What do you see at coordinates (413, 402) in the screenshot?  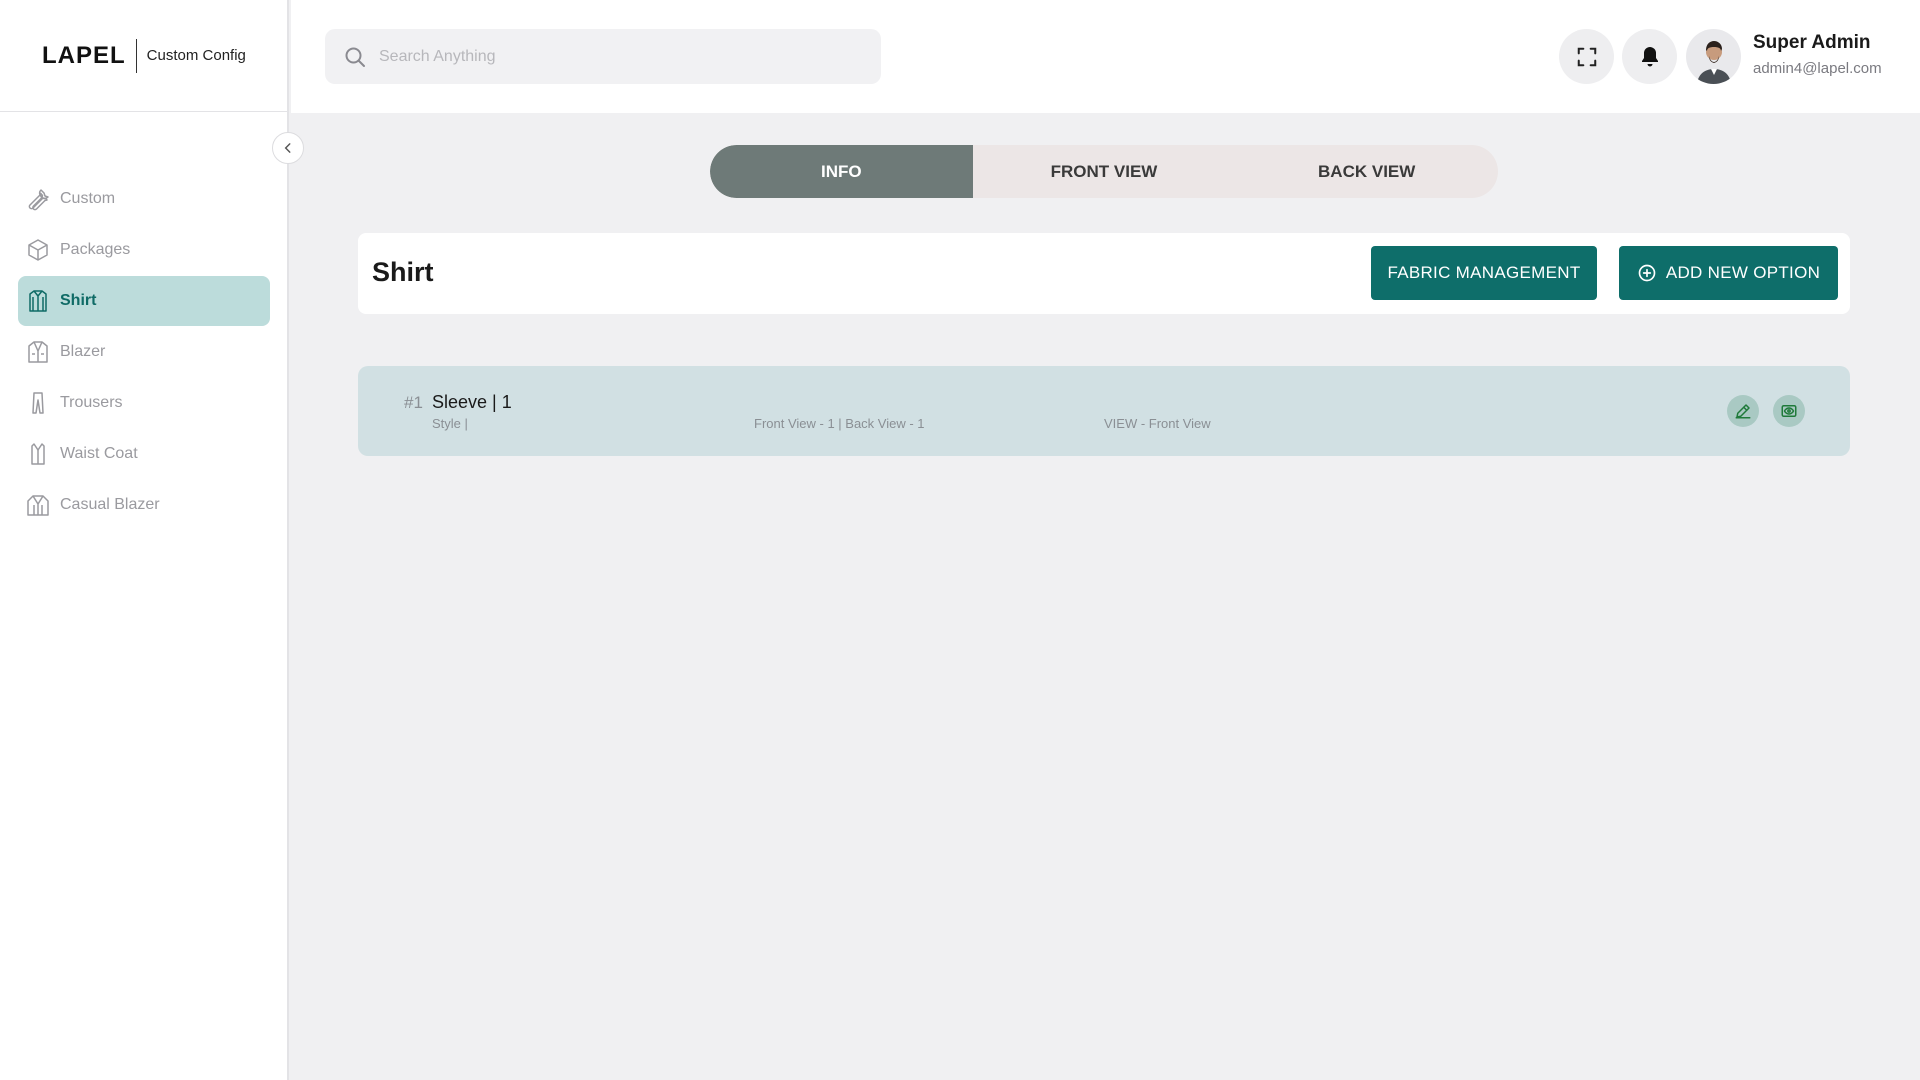 I see `option-index: #1` at bounding box center [413, 402].